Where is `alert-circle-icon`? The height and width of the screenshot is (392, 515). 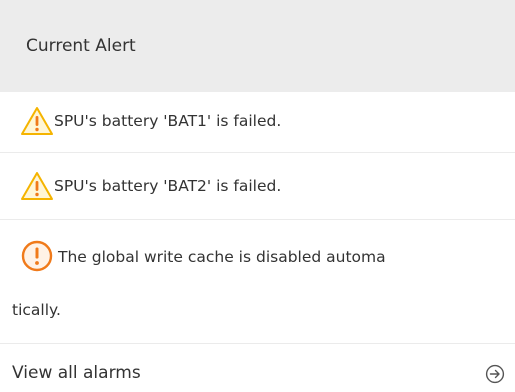
alert-circle-icon is located at coordinates (37, 256).